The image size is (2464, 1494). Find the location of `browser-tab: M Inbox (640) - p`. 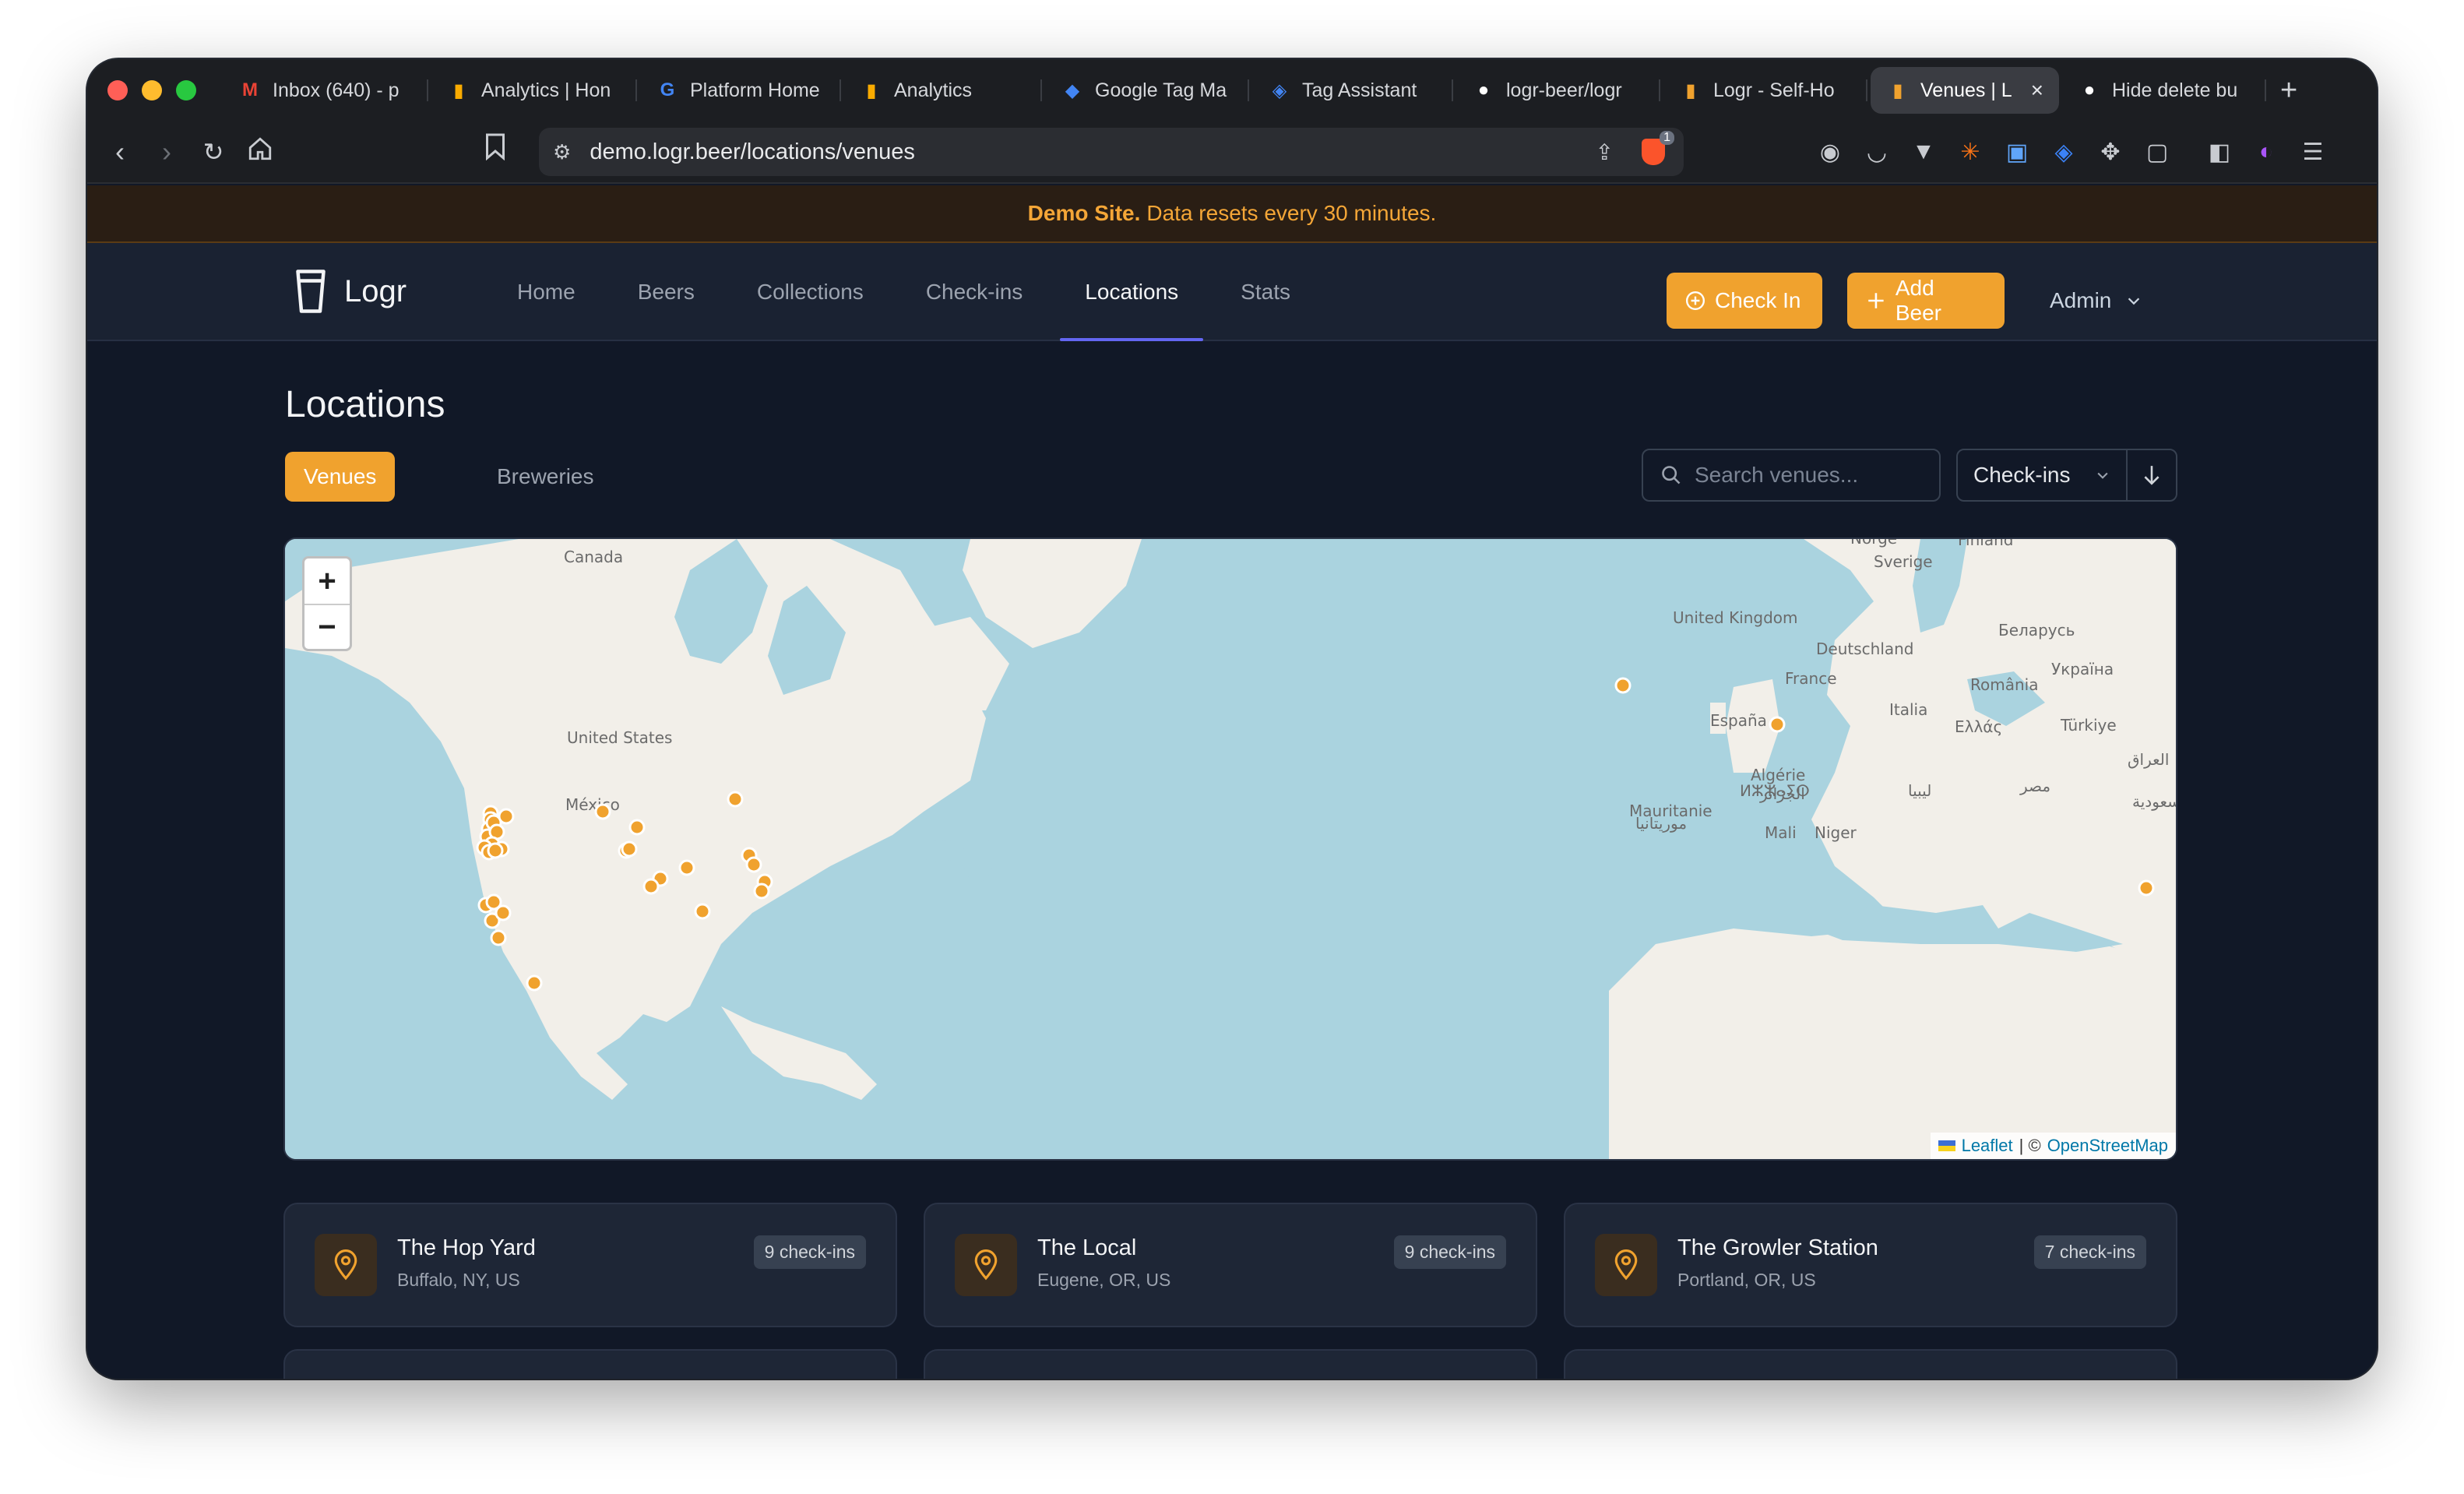

browser-tab: M Inbox (640) - p is located at coordinates (325, 91).